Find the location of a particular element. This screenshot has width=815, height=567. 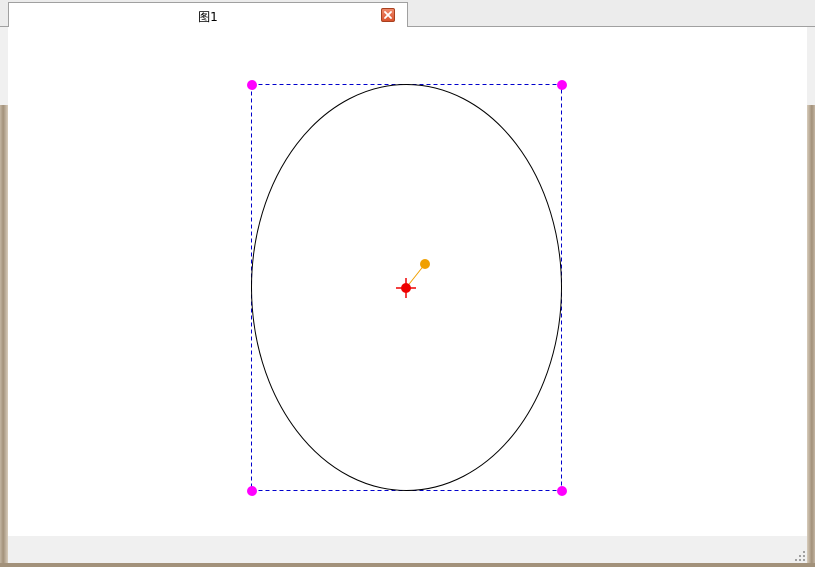

tab-figure1: 图1 is located at coordinates (208, 15).